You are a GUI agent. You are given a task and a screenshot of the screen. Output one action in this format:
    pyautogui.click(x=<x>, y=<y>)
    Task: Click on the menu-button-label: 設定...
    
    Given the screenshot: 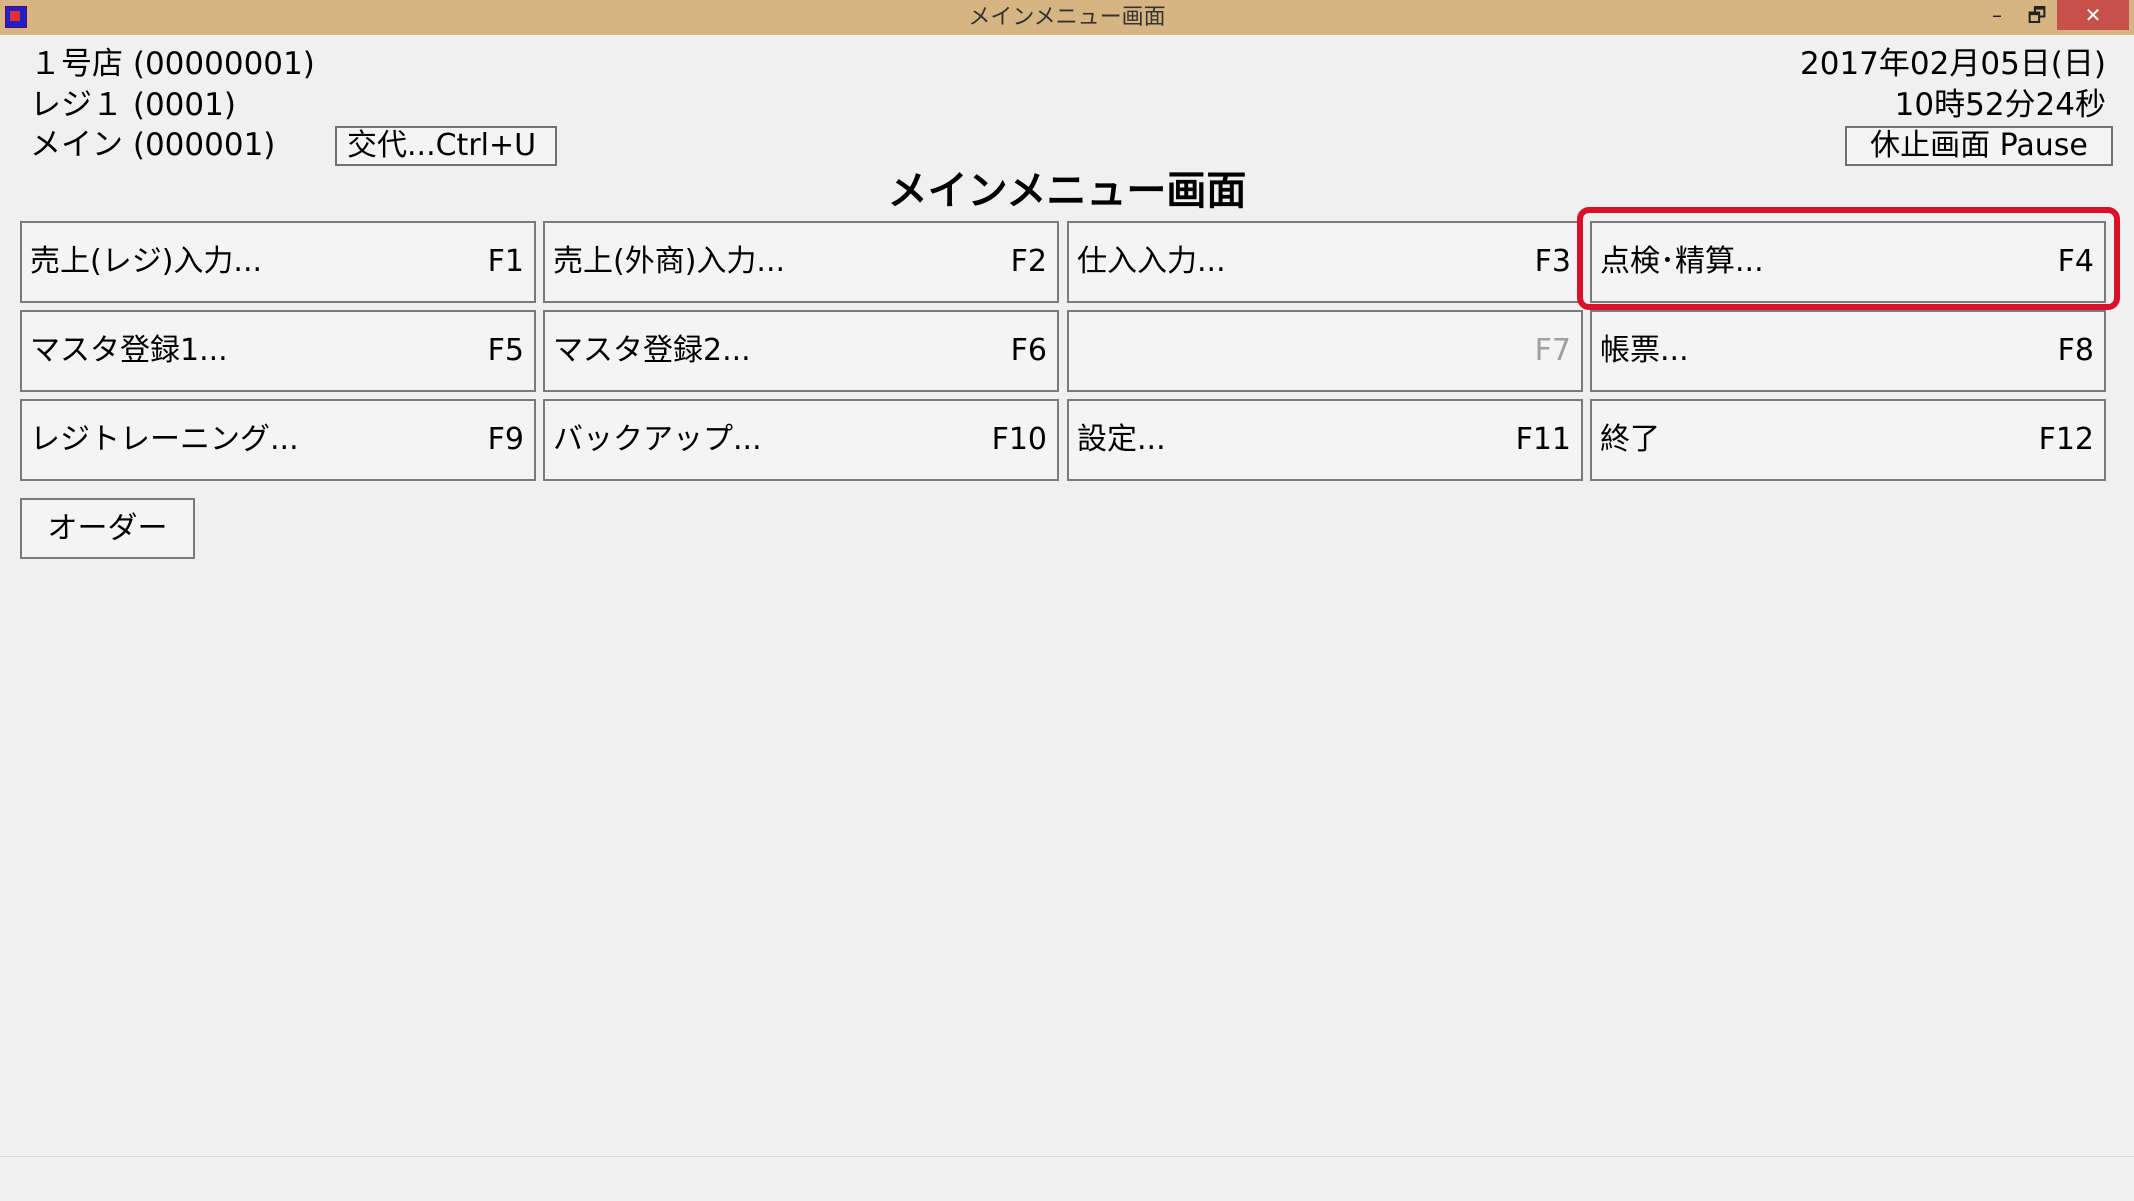 What is the action you would take?
    pyautogui.click(x=1121, y=439)
    